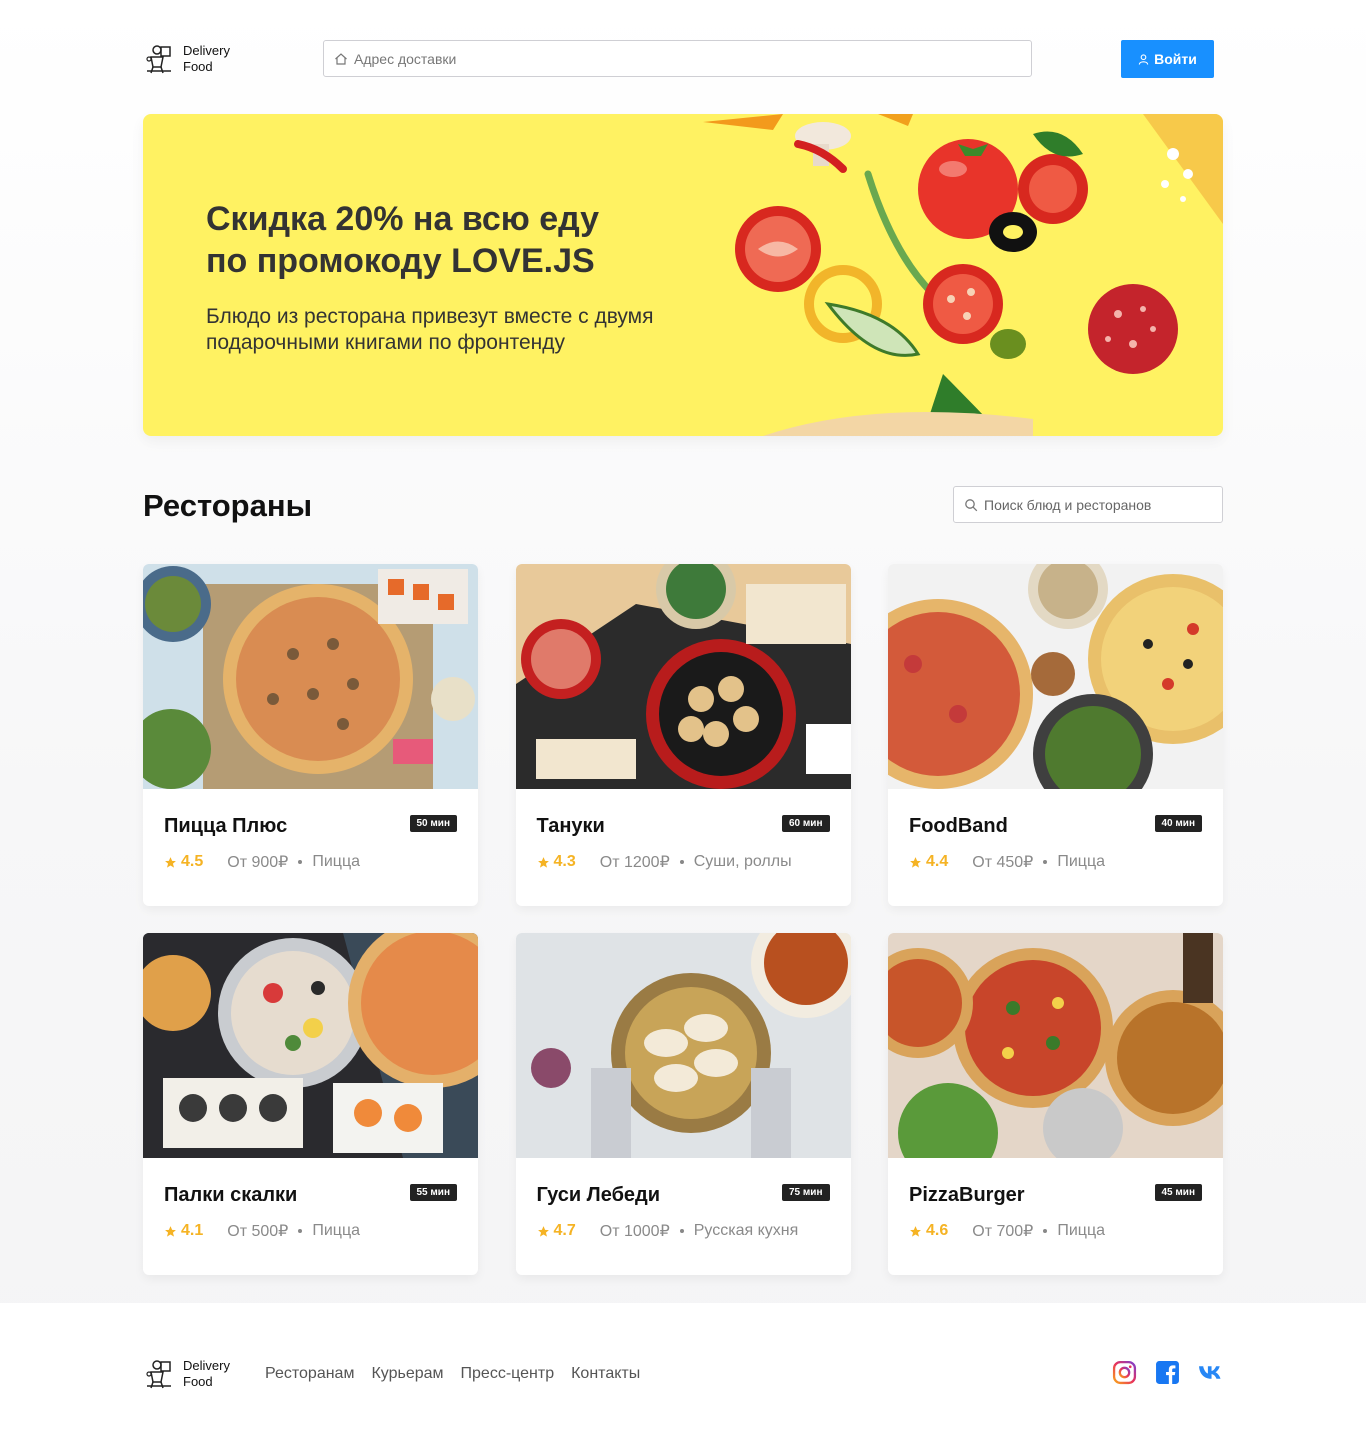  I want to click on price: От 1000₽, so click(634, 1231).